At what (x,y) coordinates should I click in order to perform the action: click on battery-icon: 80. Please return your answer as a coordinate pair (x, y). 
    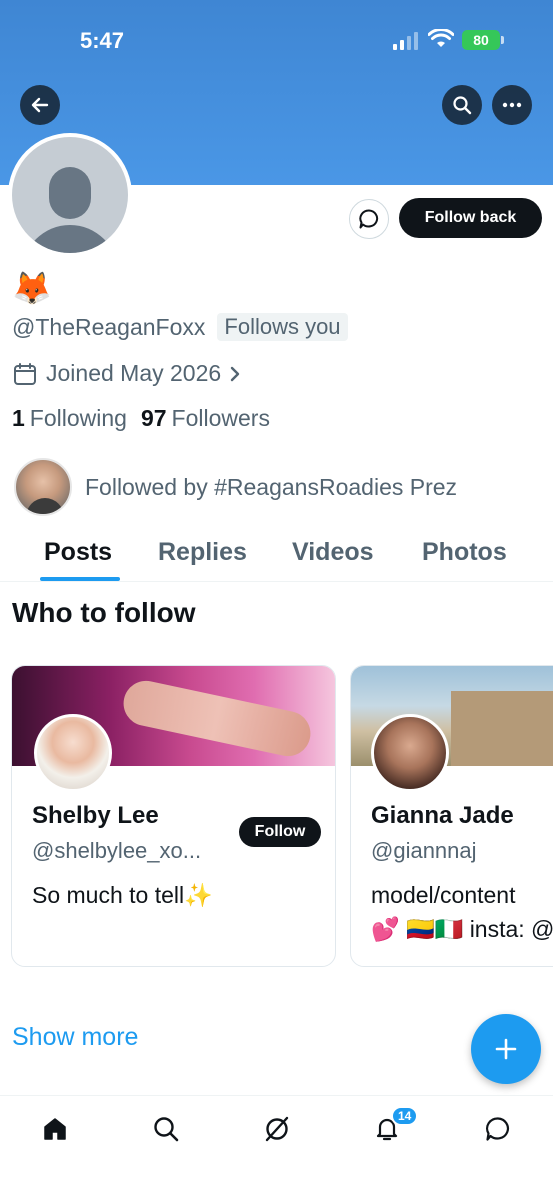
    Looking at the image, I should click on (483, 40).